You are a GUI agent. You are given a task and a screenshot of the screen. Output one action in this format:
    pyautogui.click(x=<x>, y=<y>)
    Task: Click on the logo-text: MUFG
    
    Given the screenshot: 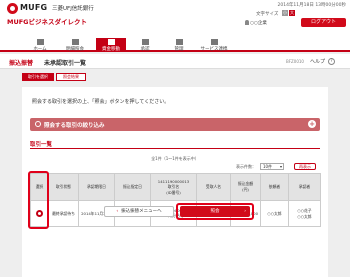 What is the action you would take?
    pyautogui.click(x=34, y=7)
    